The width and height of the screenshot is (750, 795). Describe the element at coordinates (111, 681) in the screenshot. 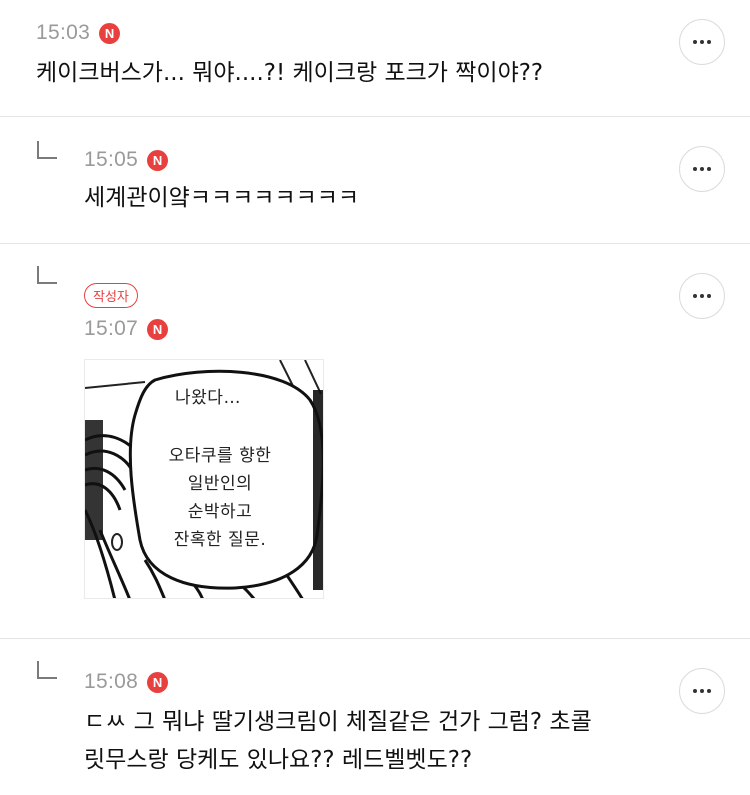

I see `comment-time: 15:08` at that location.